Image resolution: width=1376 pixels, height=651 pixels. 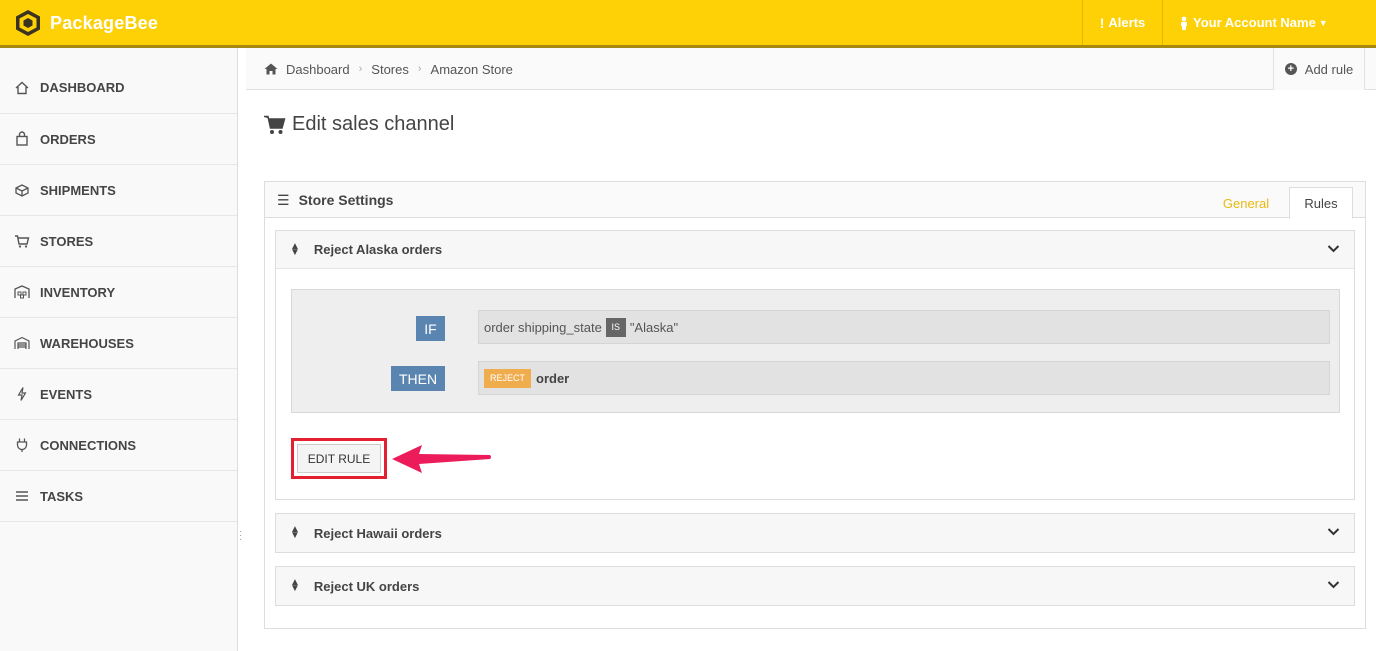 What do you see at coordinates (553, 378) in the screenshot?
I see `action-target: order` at bounding box center [553, 378].